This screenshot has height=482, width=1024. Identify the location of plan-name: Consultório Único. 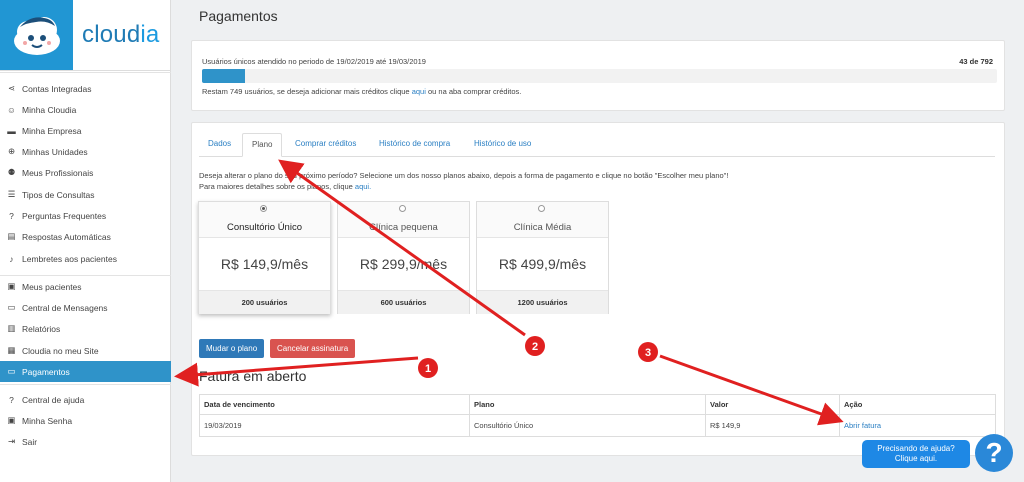
(264, 227).